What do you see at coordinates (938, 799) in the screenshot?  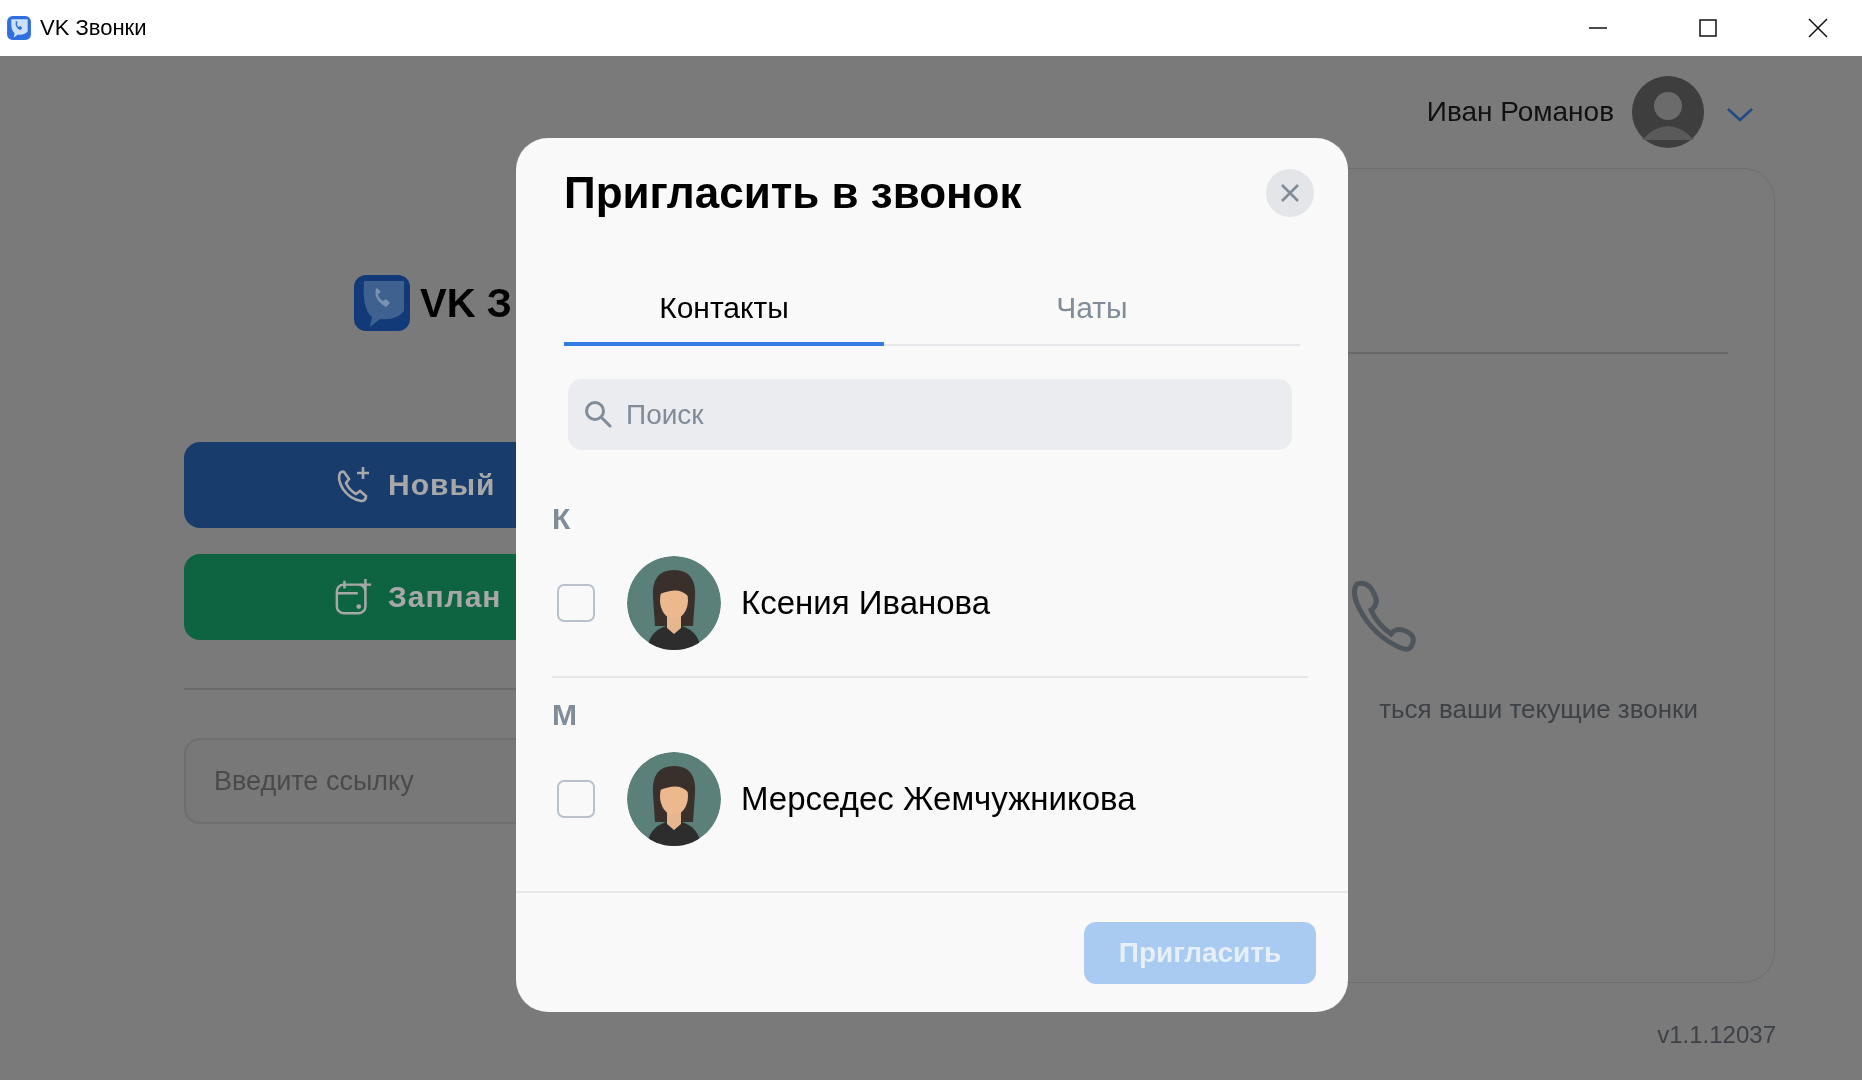 I see `contact-name: Мерседес Жемчужникова` at bounding box center [938, 799].